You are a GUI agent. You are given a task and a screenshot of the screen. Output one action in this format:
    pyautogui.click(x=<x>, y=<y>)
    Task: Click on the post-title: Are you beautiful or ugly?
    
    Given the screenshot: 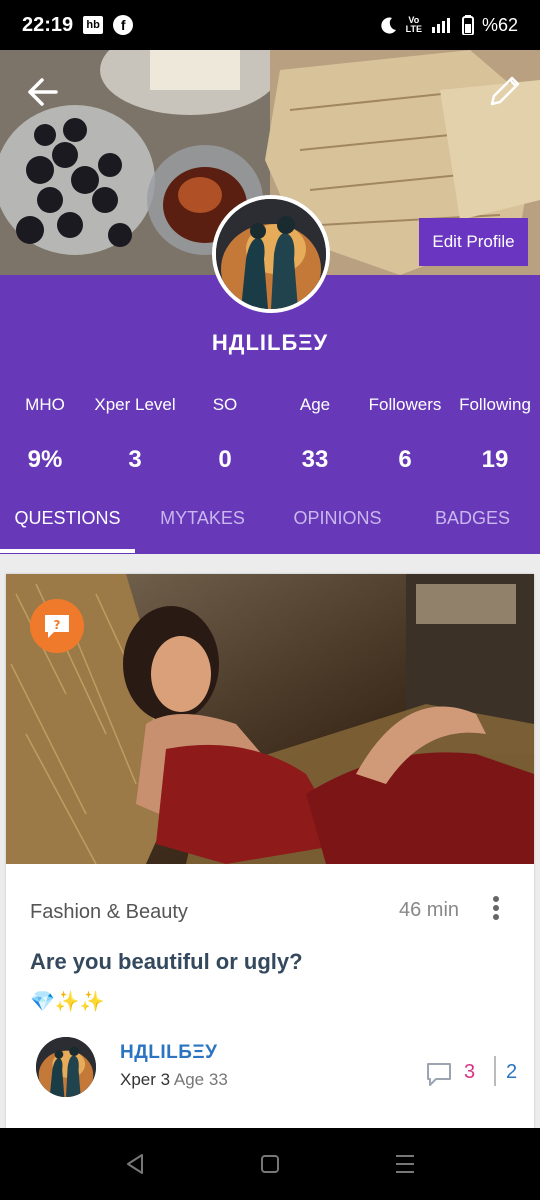 What is the action you would take?
    pyautogui.click(x=166, y=962)
    